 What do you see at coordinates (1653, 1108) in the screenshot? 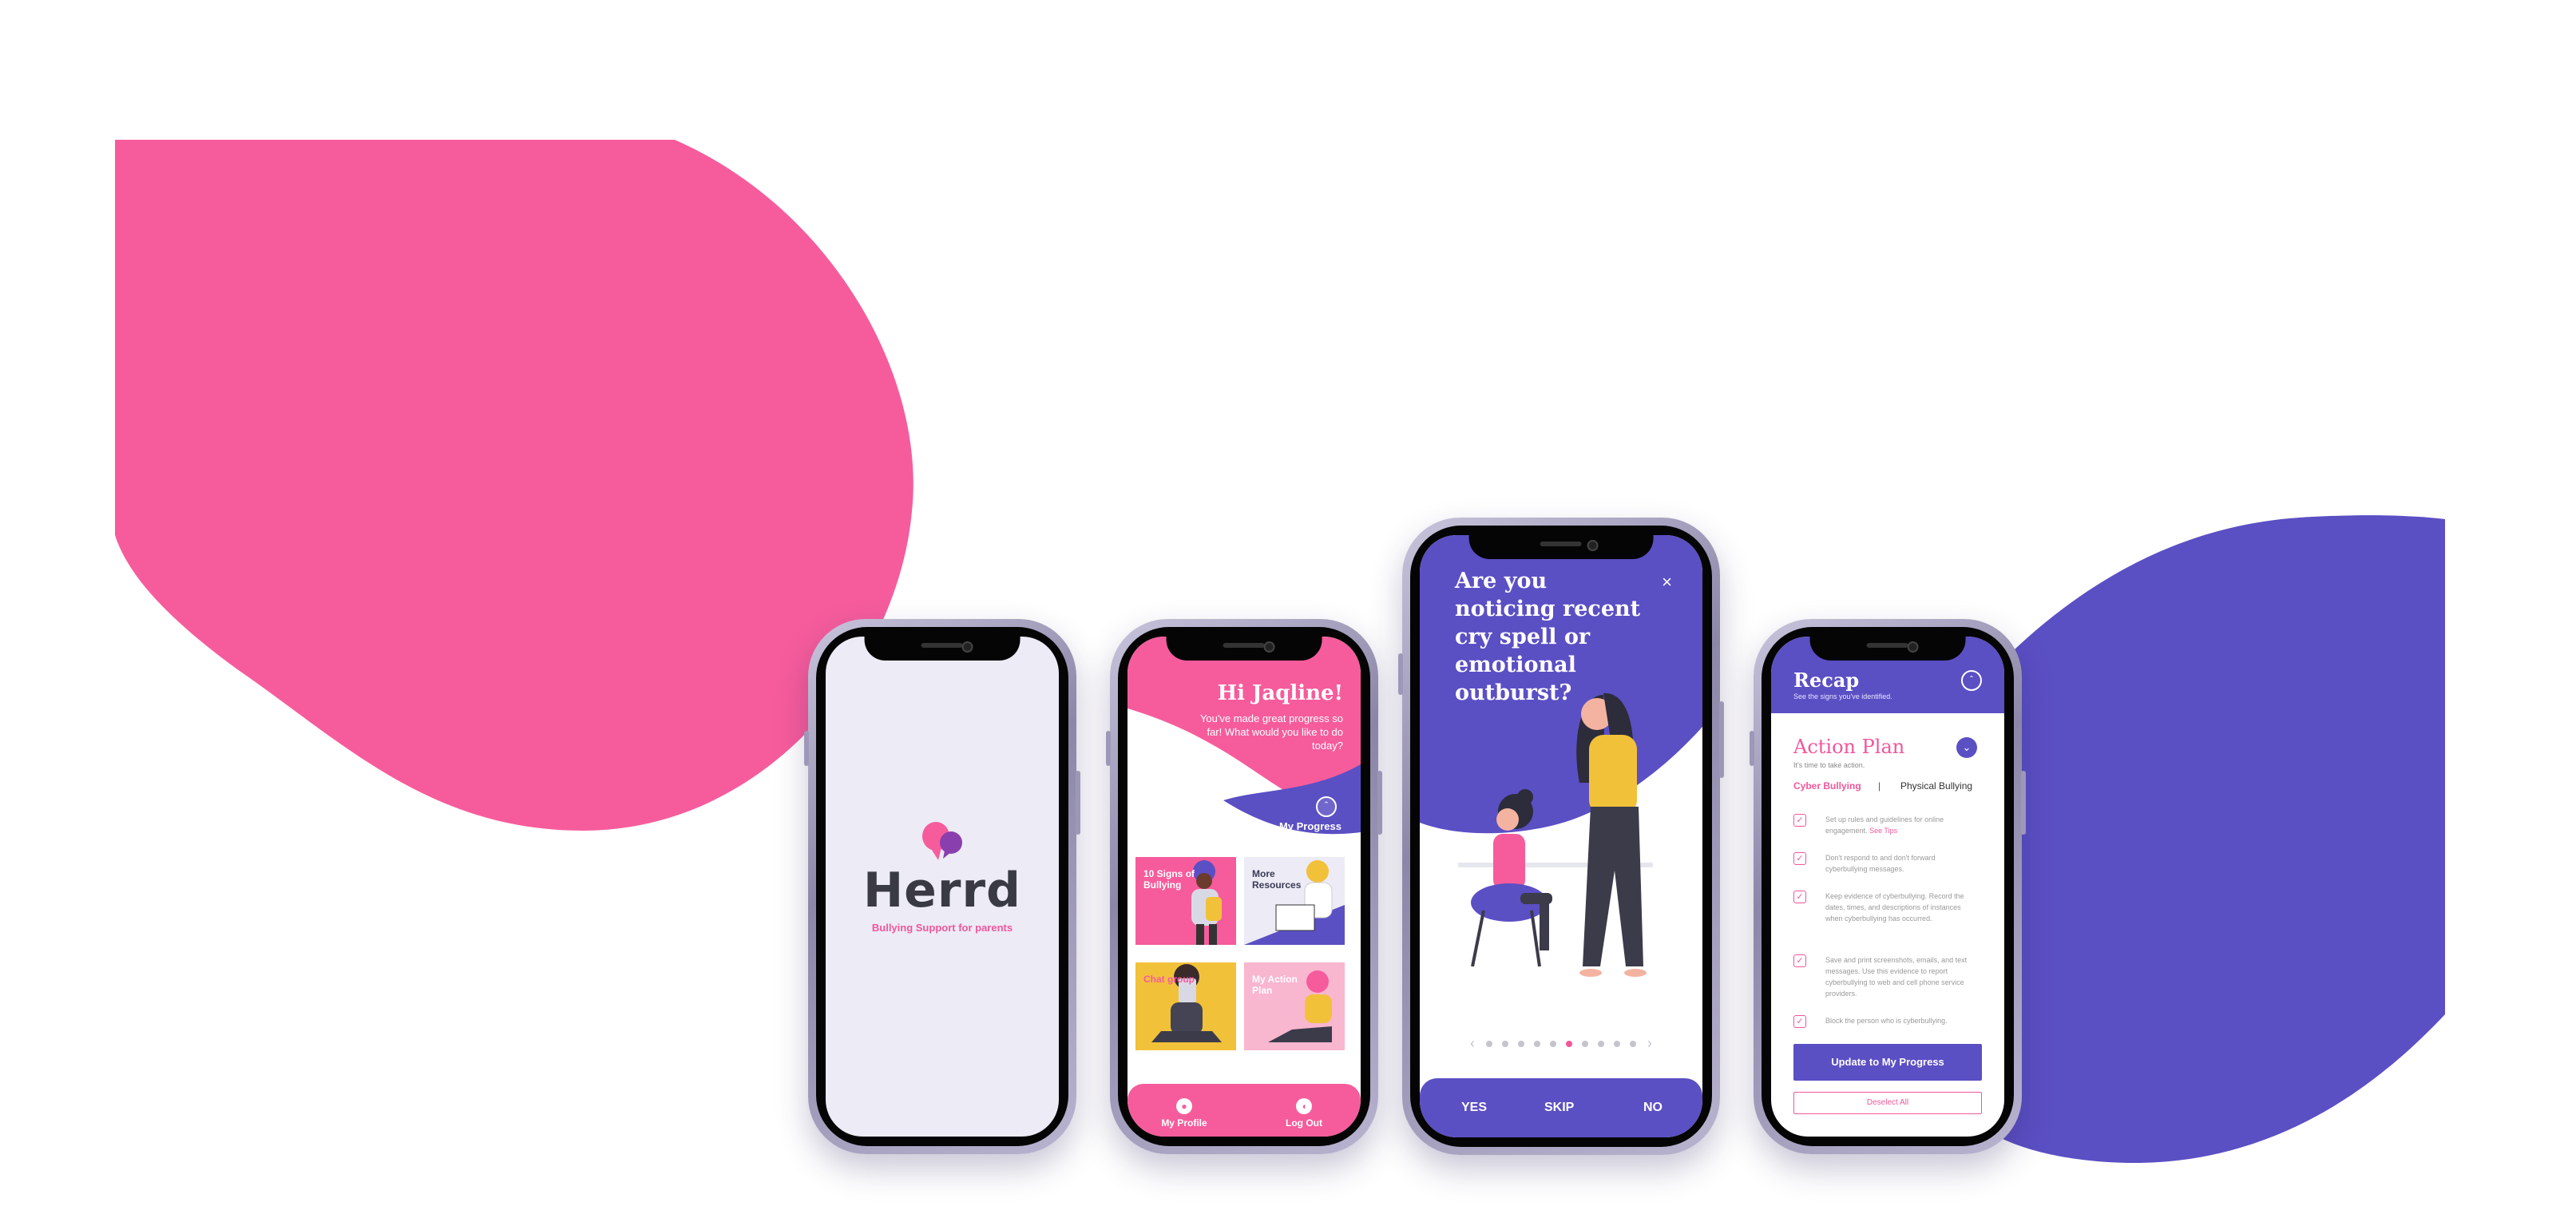
I see `no-button: NO` at bounding box center [1653, 1108].